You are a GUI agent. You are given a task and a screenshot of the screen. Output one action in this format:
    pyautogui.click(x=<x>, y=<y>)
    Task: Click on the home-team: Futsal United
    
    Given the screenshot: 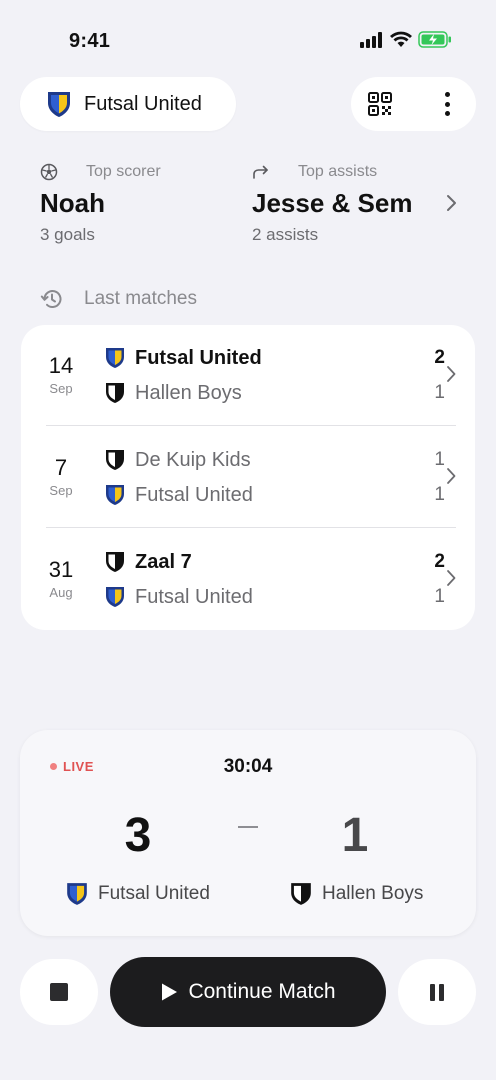 What is the action you would take?
    pyautogui.click(x=138, y=894)
    